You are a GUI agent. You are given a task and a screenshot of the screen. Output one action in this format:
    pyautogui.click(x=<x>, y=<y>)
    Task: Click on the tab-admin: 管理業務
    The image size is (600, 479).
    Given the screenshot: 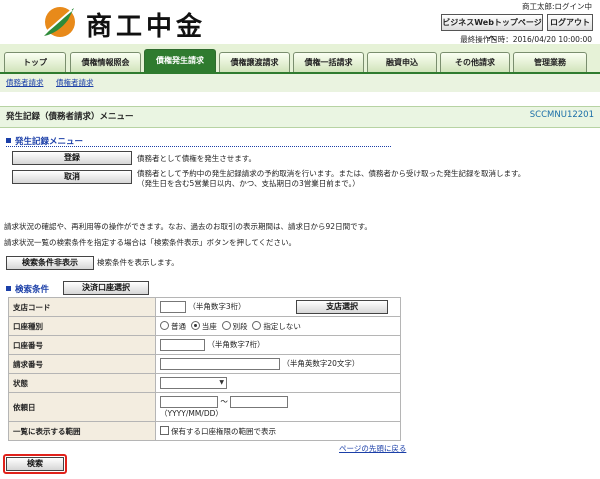 What is the action you would take?
    pyautogui.click(x=550, y=62)
    